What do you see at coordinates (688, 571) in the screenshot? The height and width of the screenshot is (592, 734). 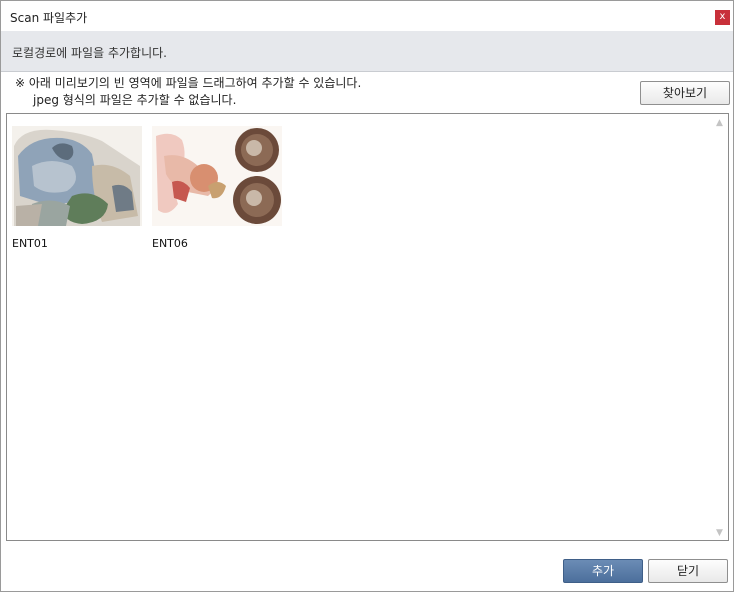 I see `close-button: 닫기` at bounding box center [688, 571].